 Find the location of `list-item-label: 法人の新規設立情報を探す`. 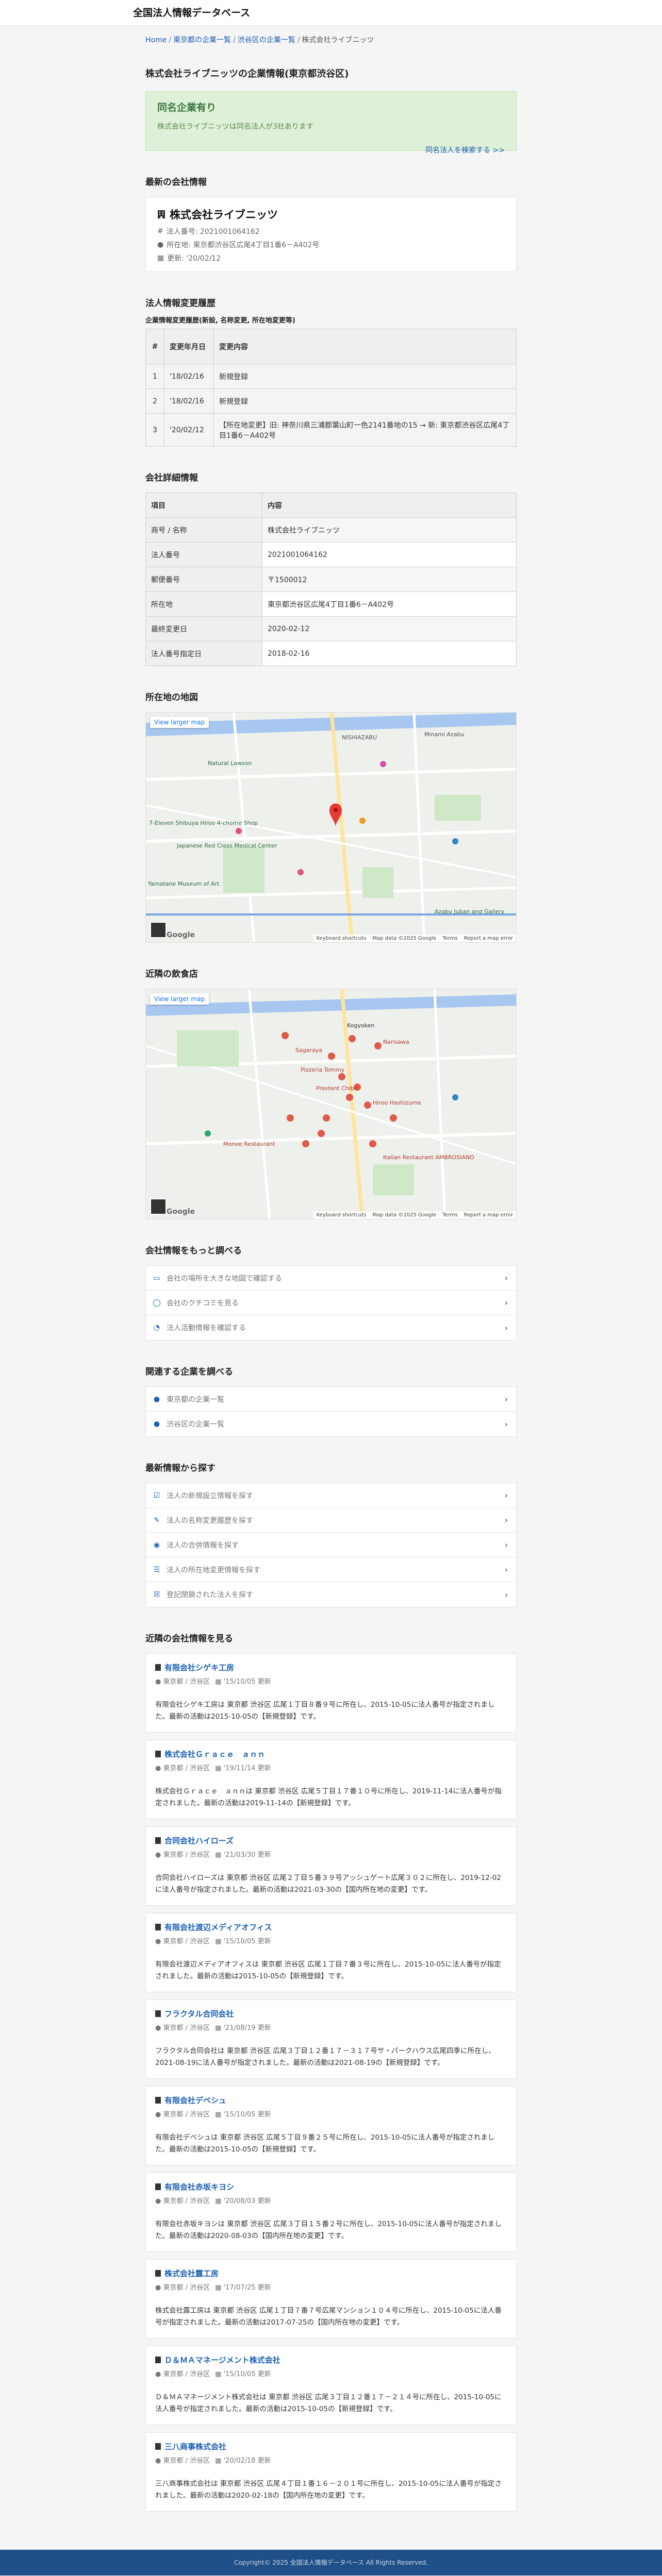

list-item-label: 法人の新規設立情報を探す is located at coordinates (210, 1496).